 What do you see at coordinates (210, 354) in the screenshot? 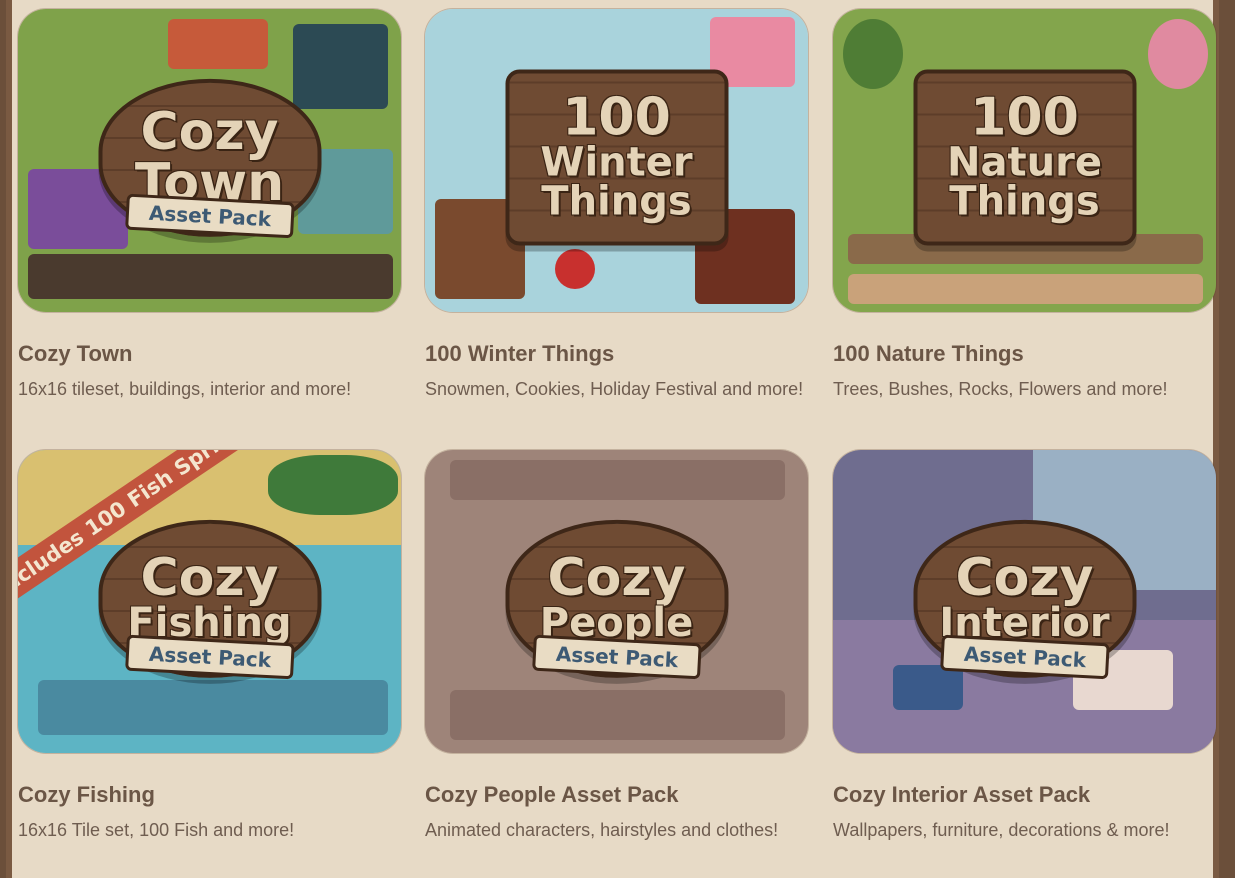
I see `product-title: Cozy Town` at bounding box center [210, 354].